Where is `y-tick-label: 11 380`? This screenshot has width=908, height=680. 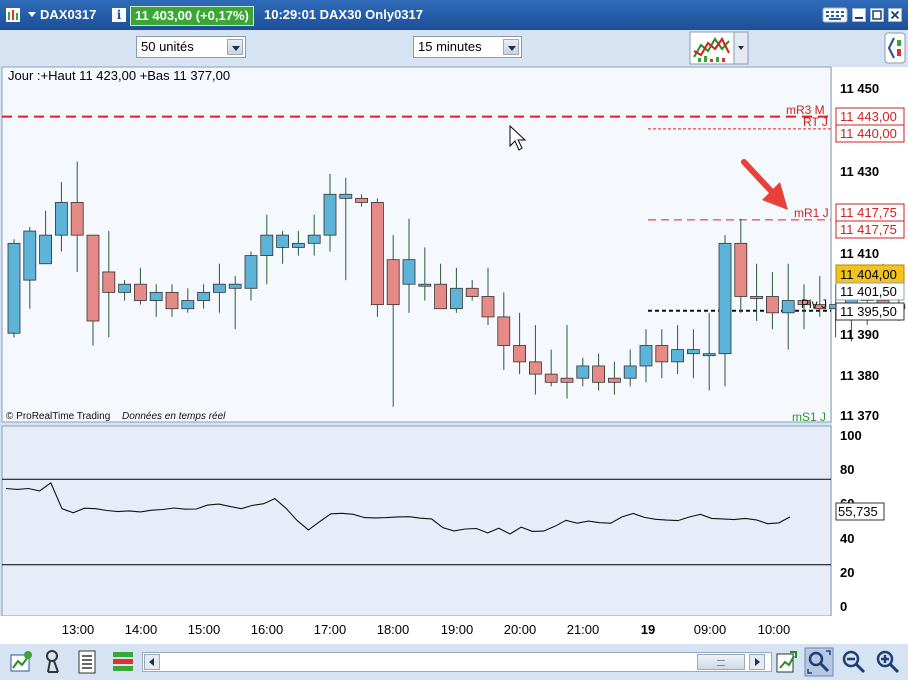 y-tick-label: 11 380 is located at coordinates (859, 375).